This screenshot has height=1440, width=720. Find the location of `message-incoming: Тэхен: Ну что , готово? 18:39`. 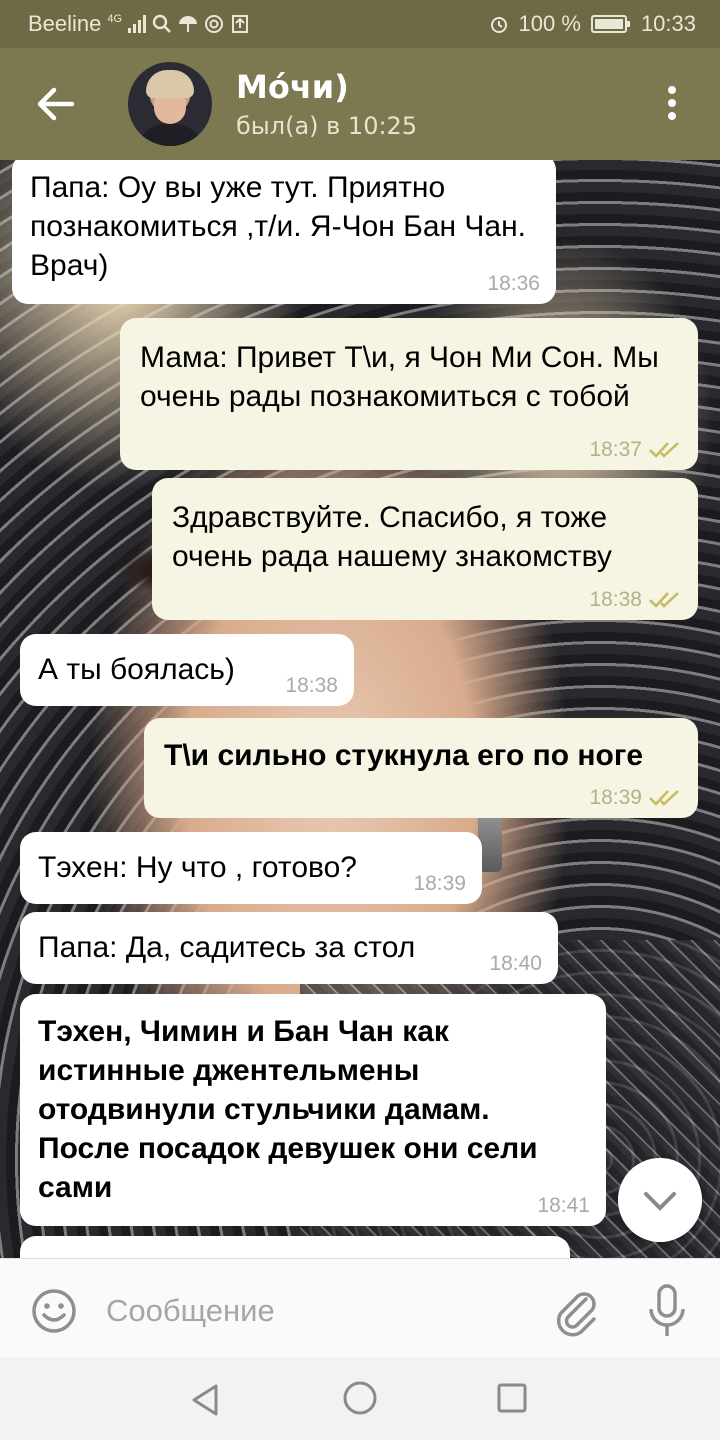

message-incoming: Тэхен: Ну что , готово? 18:39 is located at coordinates (251, 868).